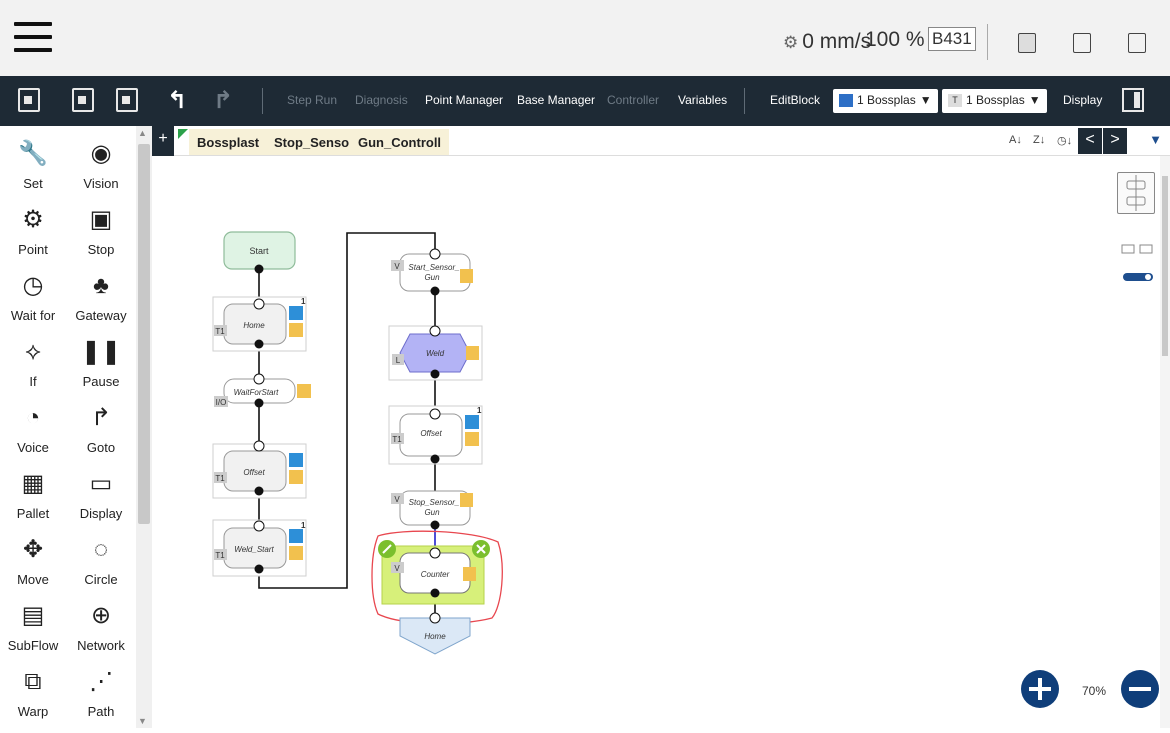 Image resolution: width=1170 pixels, height=733 pixels. Describe the element at coordinates (435, 574) in the screenshot. I see `counter-label: Counter` at that location.